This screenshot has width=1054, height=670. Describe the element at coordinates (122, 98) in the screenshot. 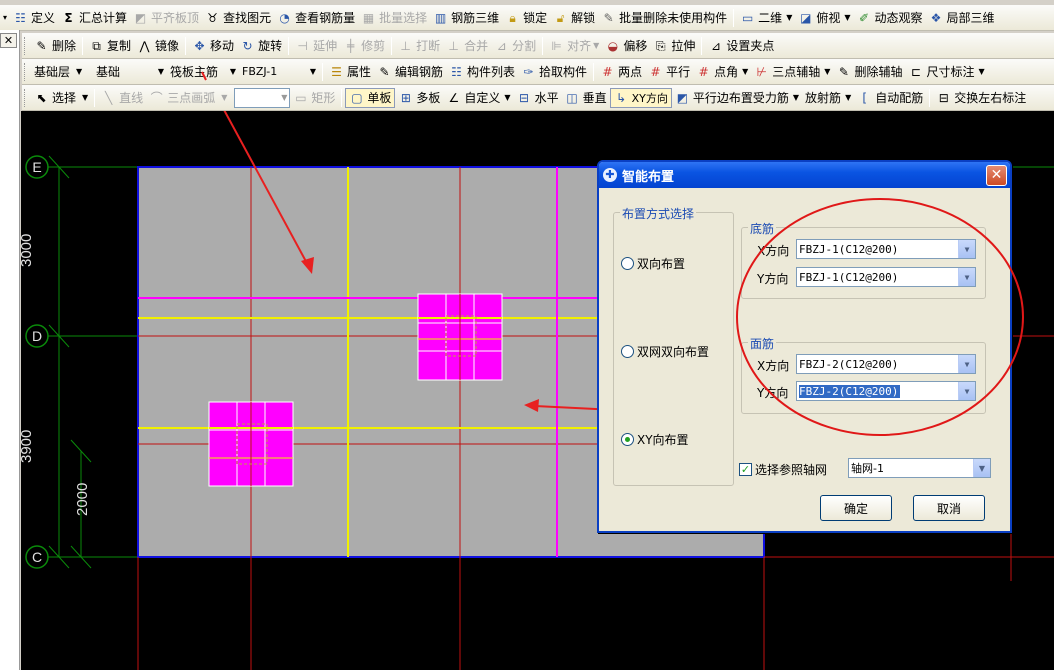

I see `line-button: ╲ 直线` at that location.